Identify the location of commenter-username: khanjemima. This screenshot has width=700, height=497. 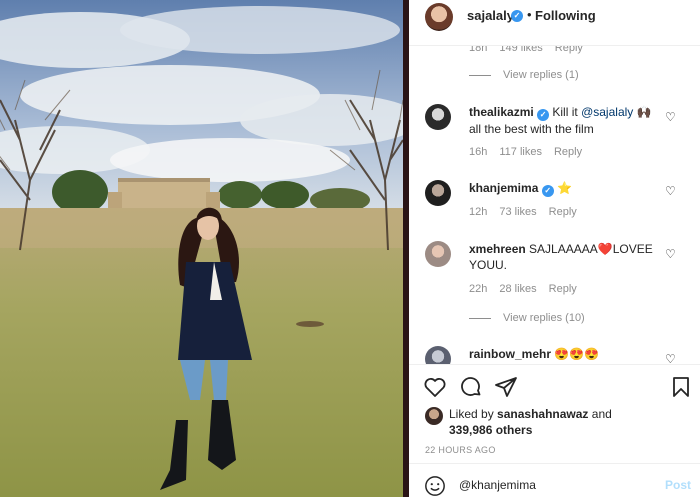
(503, 188).